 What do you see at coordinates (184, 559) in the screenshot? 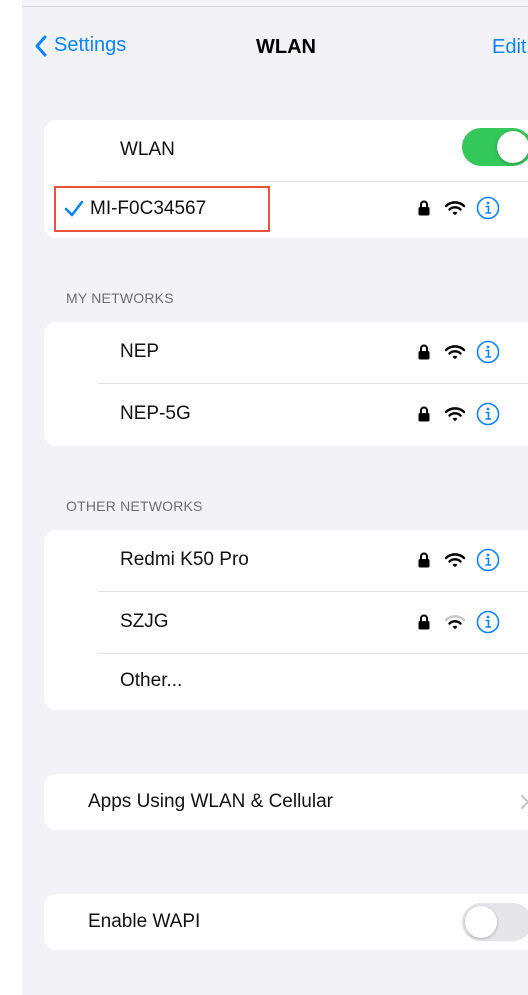
I see `network-name: Redmi K50 Pro` at bounding box center [184, 559].